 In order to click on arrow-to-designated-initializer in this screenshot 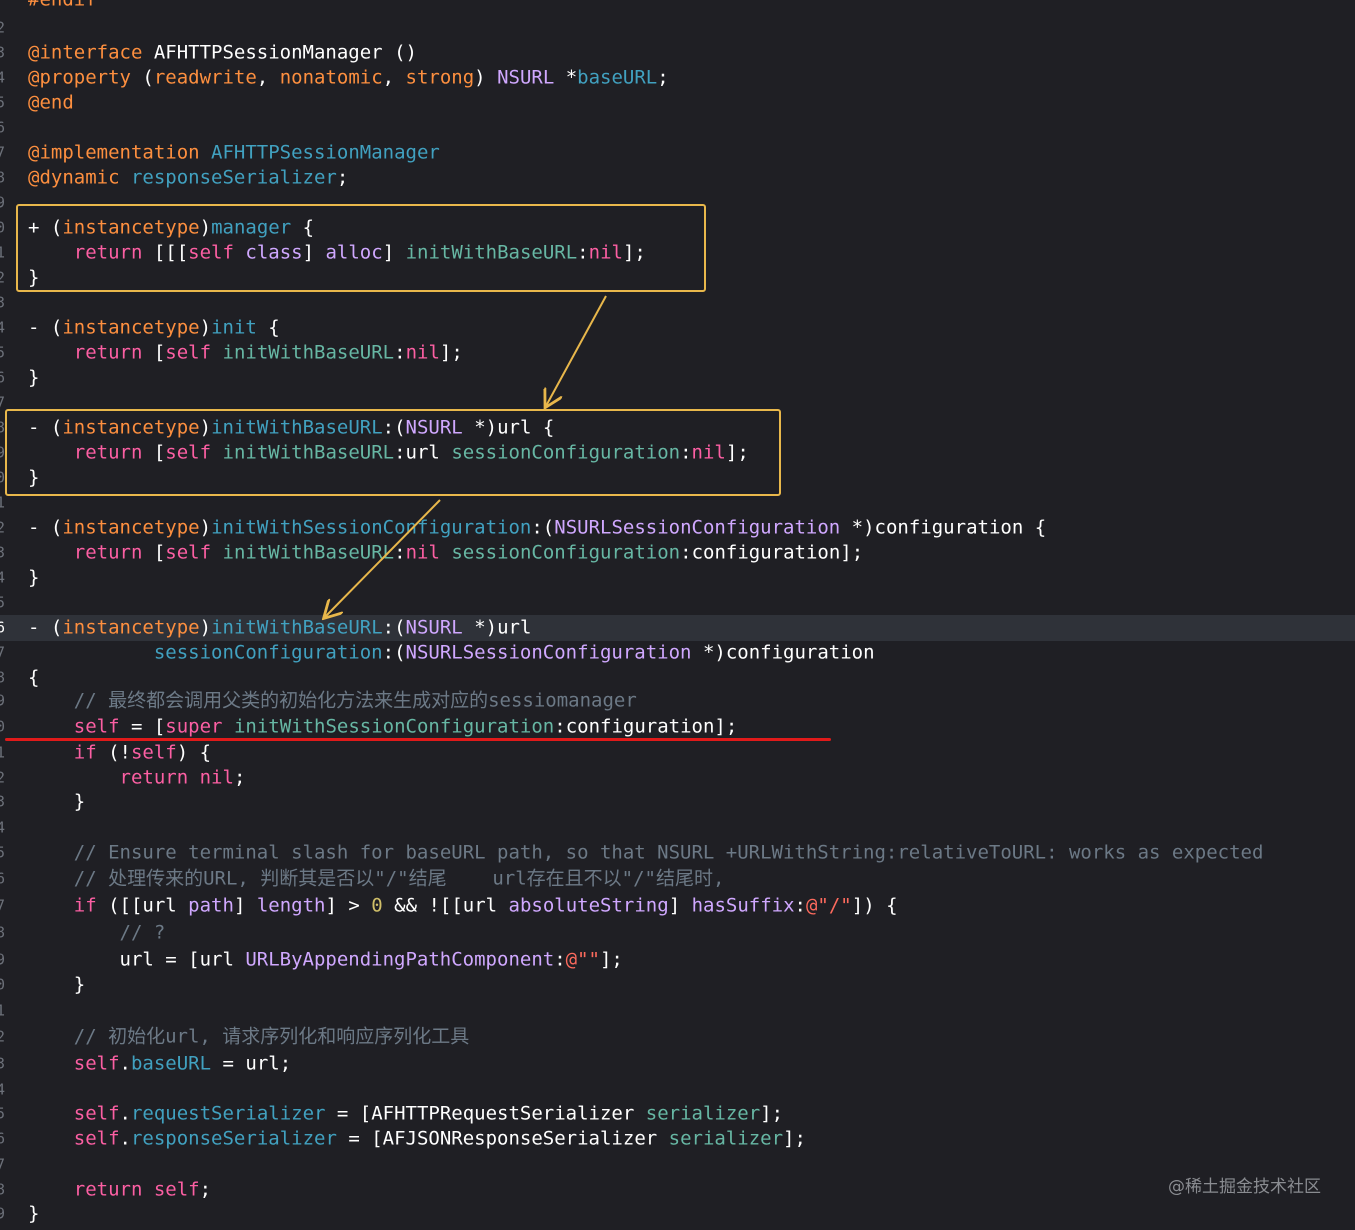, I will do `click(383, 558)`.